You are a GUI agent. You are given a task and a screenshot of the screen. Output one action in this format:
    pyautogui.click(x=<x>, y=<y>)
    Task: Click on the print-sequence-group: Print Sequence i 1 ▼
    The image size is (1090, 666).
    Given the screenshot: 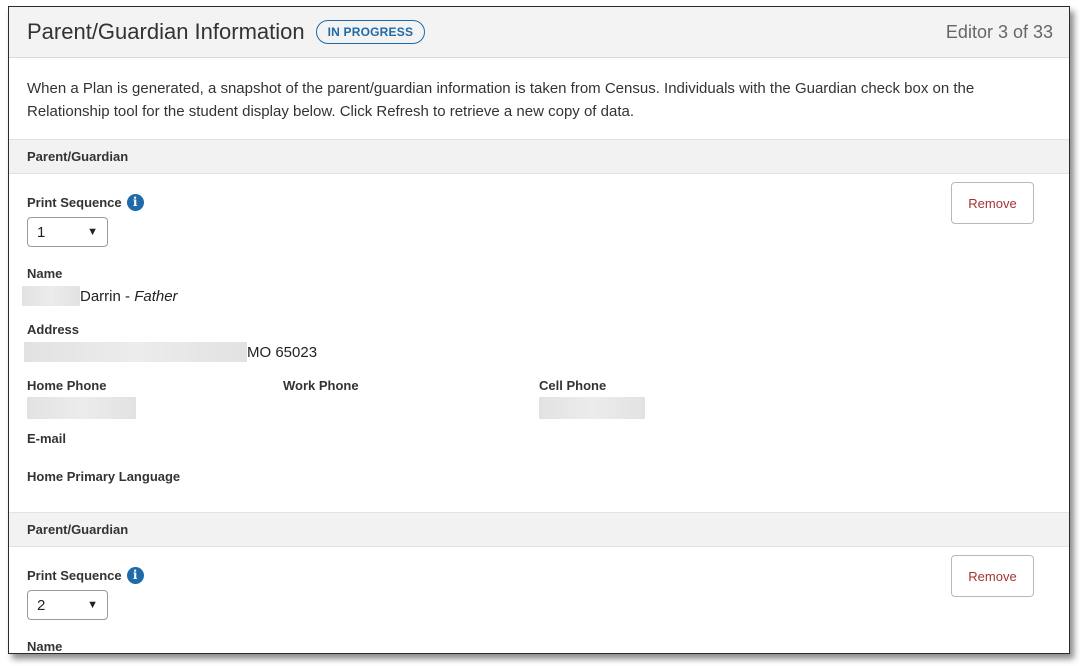 What is the action you would take?
    pyautogui.click(x=539, y=210)
    